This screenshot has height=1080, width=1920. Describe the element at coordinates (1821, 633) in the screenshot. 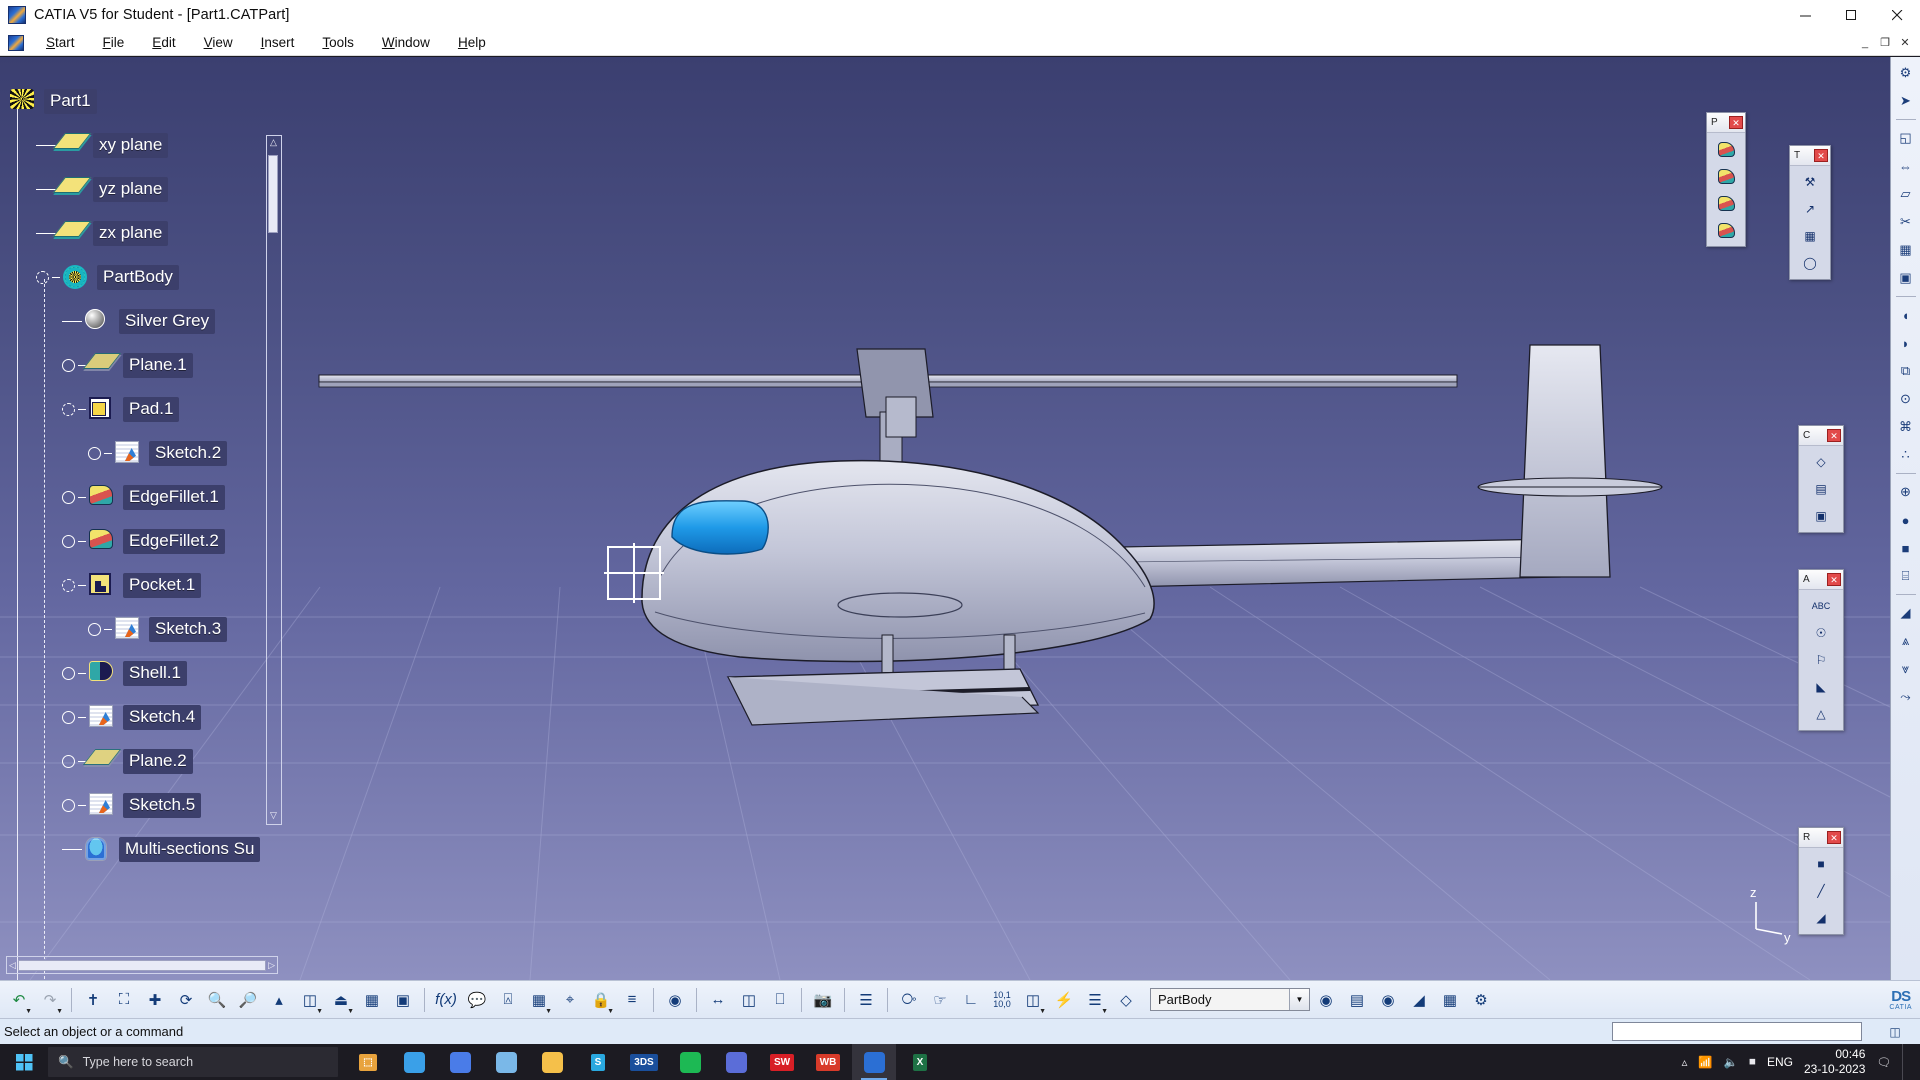

I see `balloon-icon: ☉` at that location.